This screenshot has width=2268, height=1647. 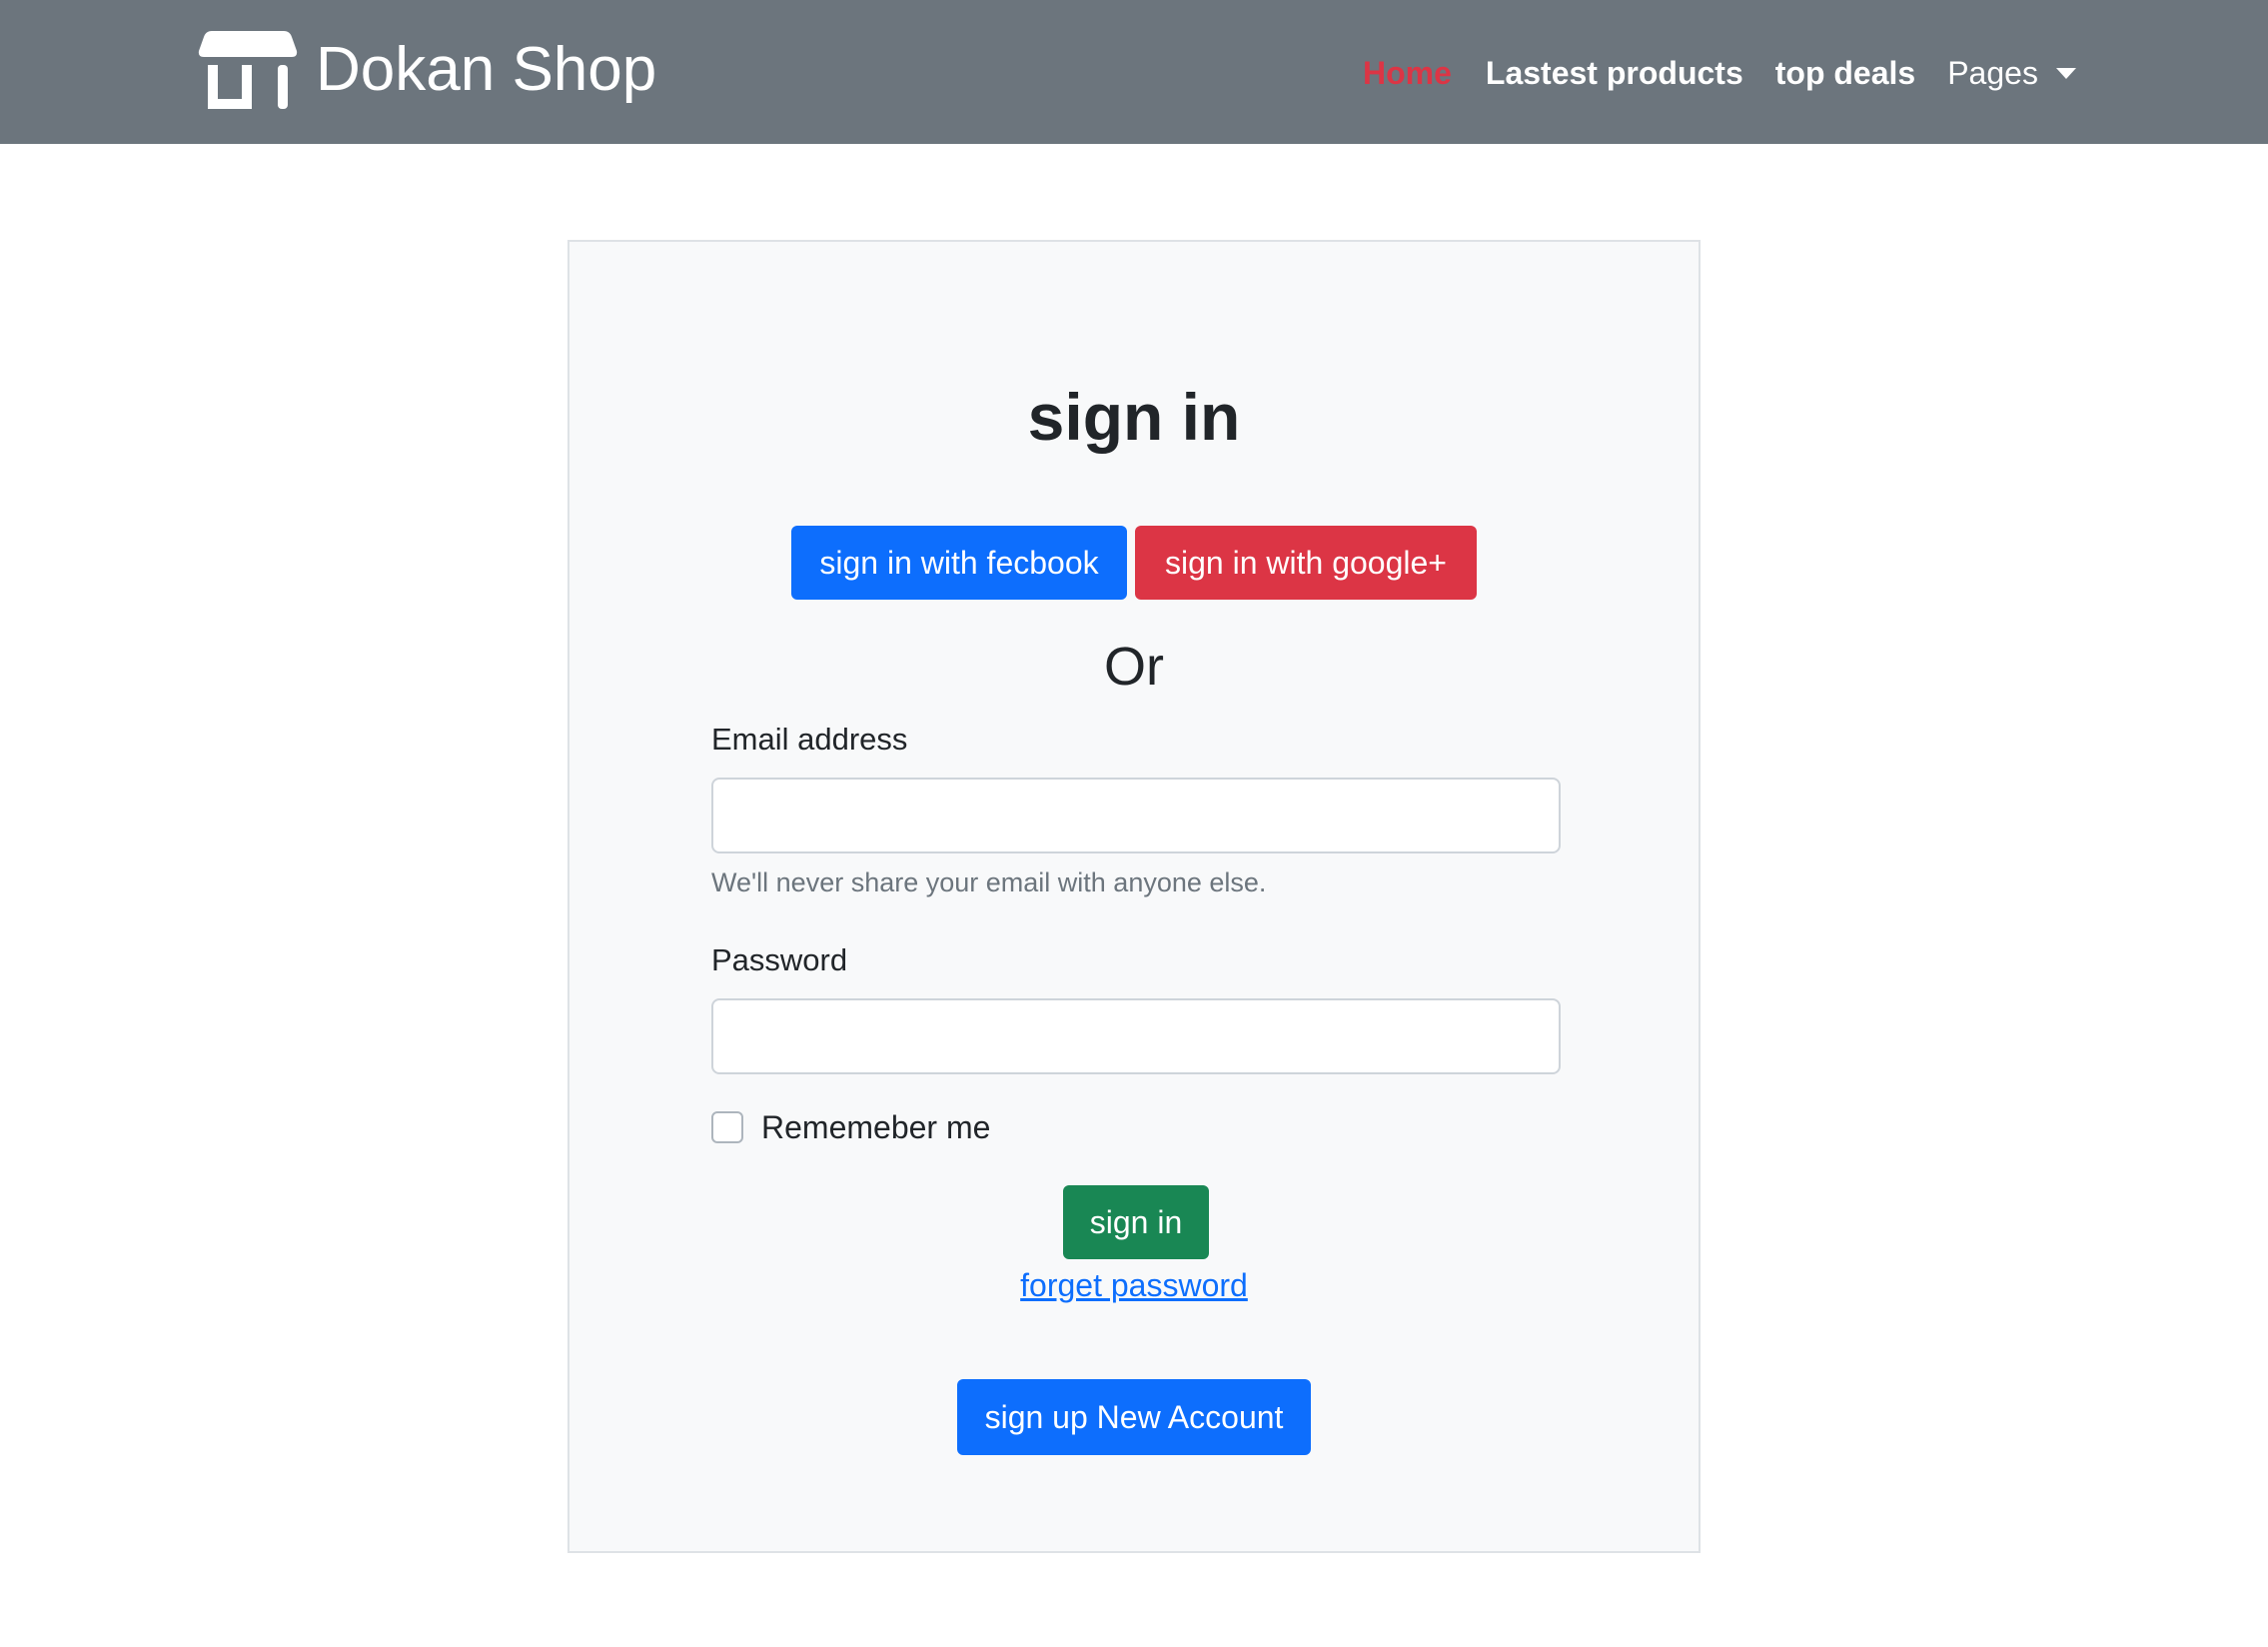 What do you see at coordinates (1136, 815) in the screenshot?
I see `email-field` at bounding box center [1136, 815].